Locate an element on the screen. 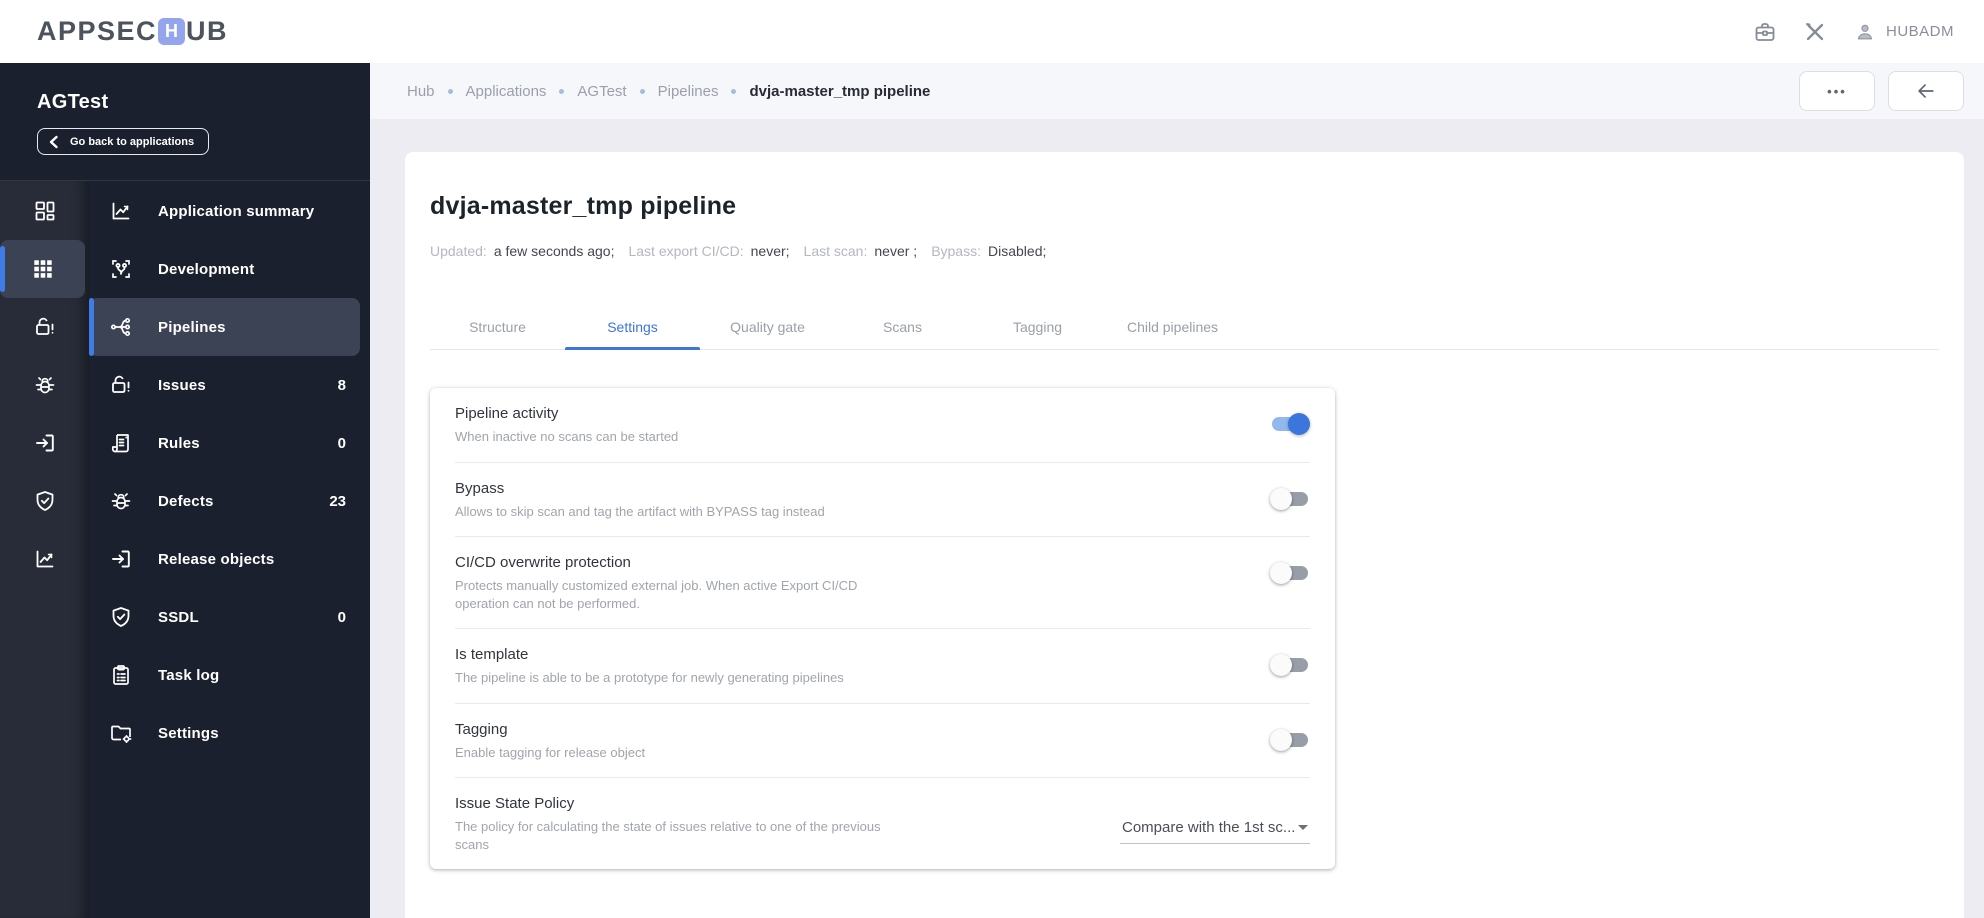  rail-item-shield-check is located at coordinates (44, 501).